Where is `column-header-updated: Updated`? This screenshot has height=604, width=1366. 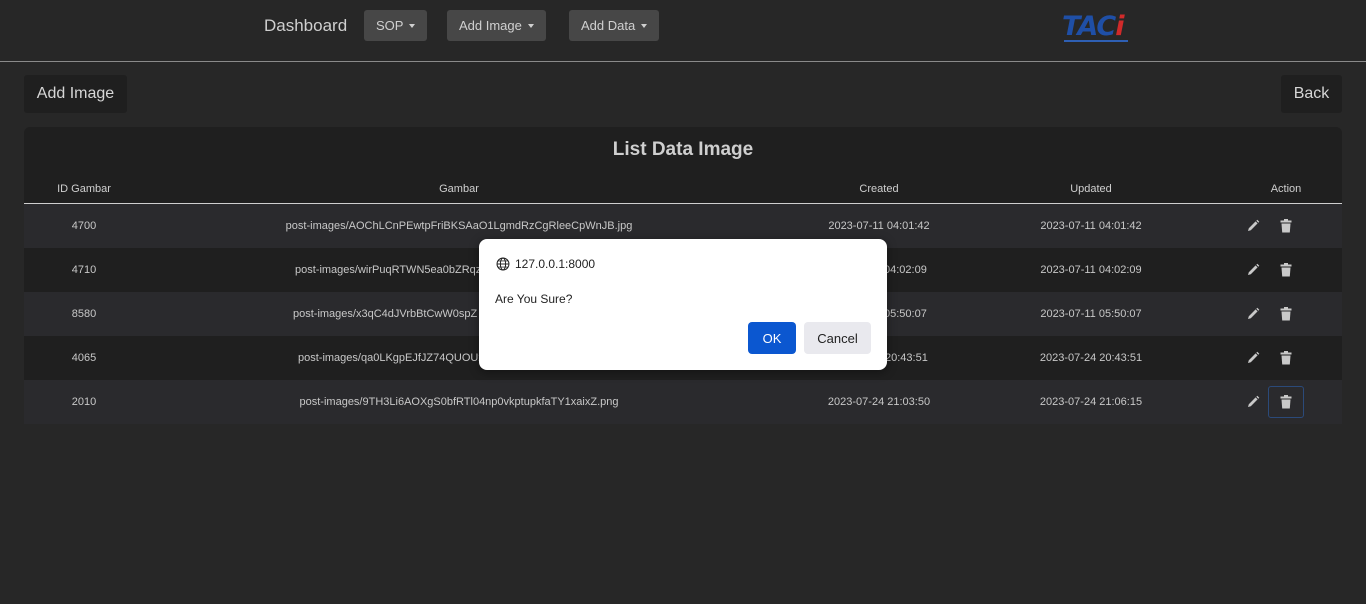 column-header-updated: Updated is located at coordinates (1091, 189).